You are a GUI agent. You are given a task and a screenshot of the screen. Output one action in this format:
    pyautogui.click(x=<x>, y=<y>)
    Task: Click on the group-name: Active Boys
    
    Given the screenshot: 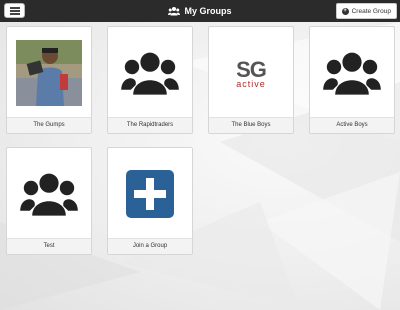 What is the action you would take?
    pyautogui.click(x=352, y=125)
    